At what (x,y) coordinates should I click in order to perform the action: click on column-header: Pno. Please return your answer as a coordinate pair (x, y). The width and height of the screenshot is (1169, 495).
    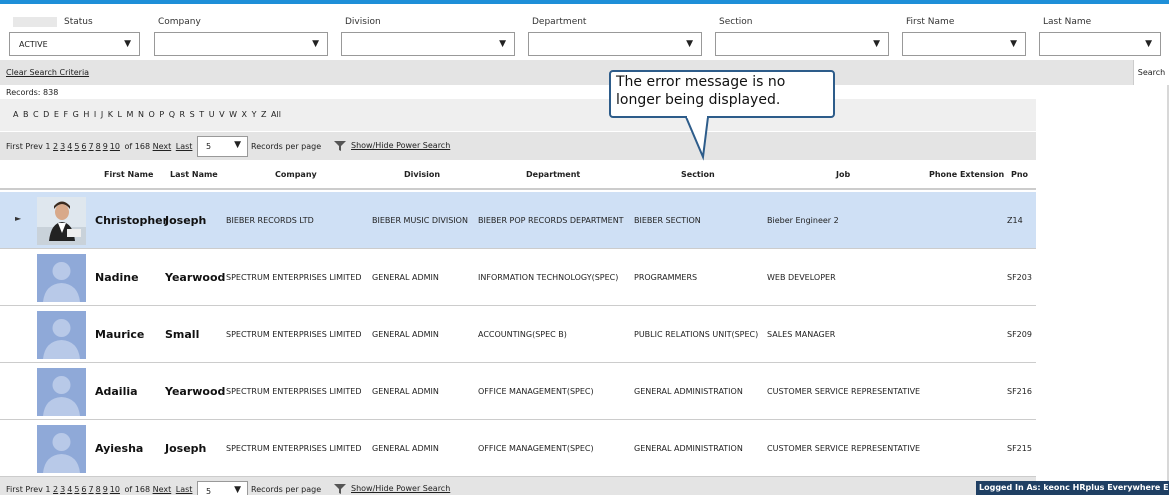
    Looking at the image, I should click on (1019, 174).